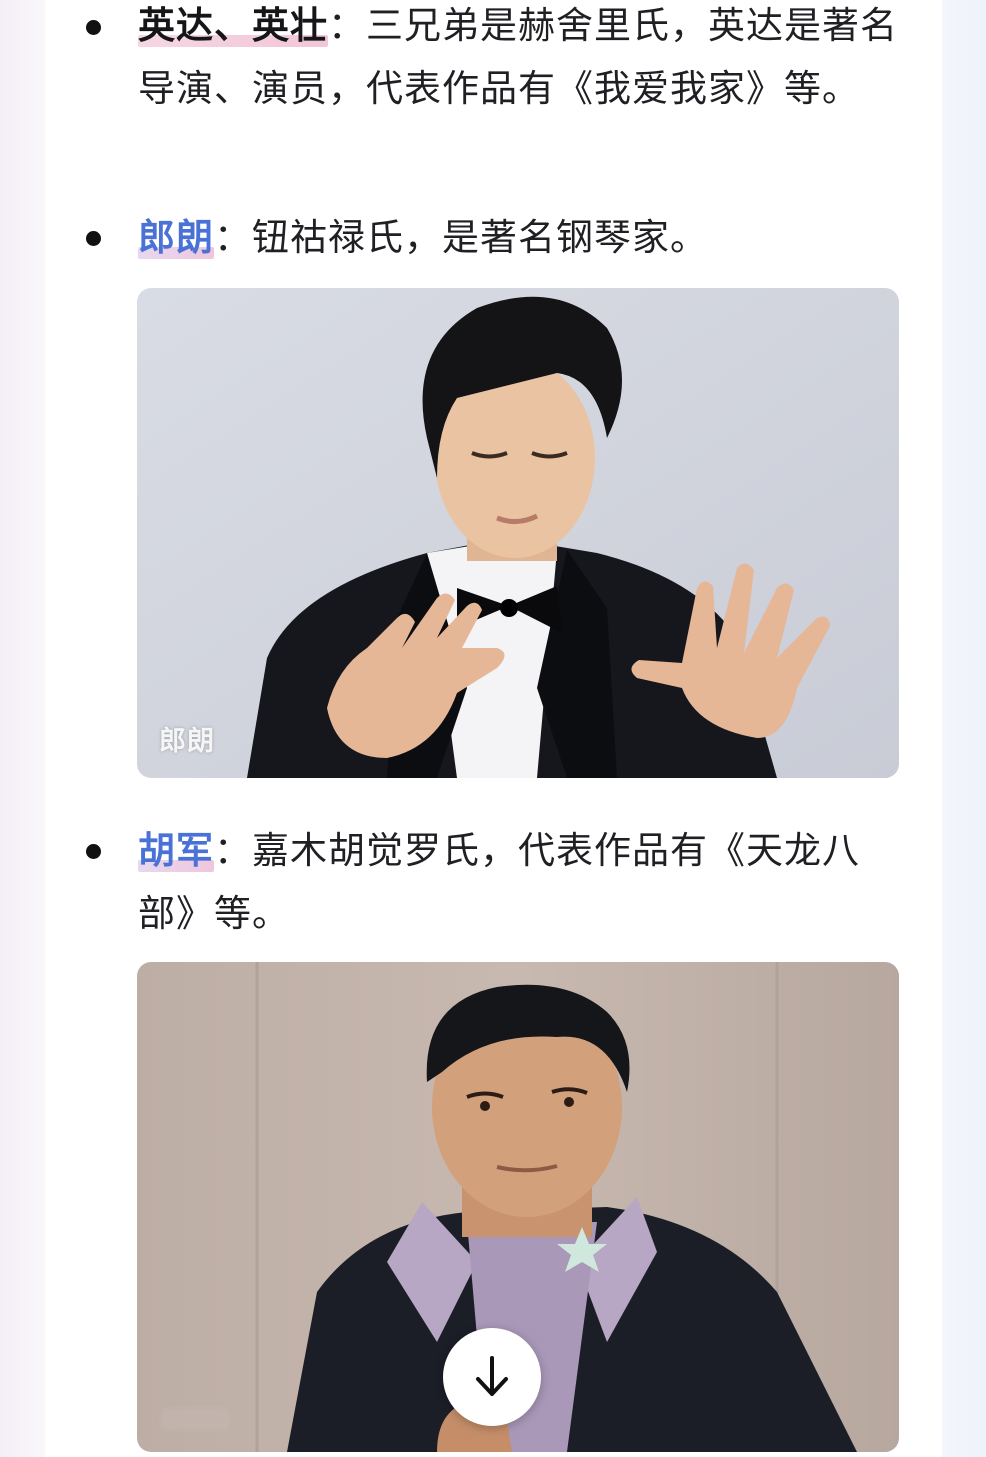 The width and height of the screenshot is (986, 1457). I want to click on entry-text: 胡军：嘉木胡觉罗氏，代表作品有《天龙八部》等。, so click(518, 882).